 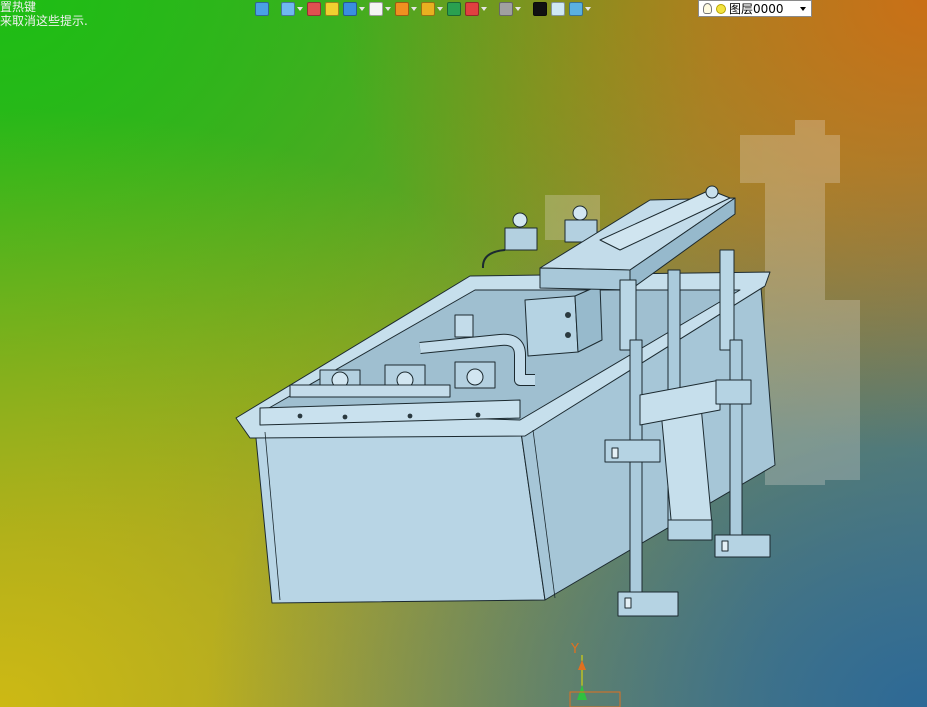 What do you see at coordinates (595, 681) in the screenshot?
I see `coordinate-triad` at bounding box center [595, 681].